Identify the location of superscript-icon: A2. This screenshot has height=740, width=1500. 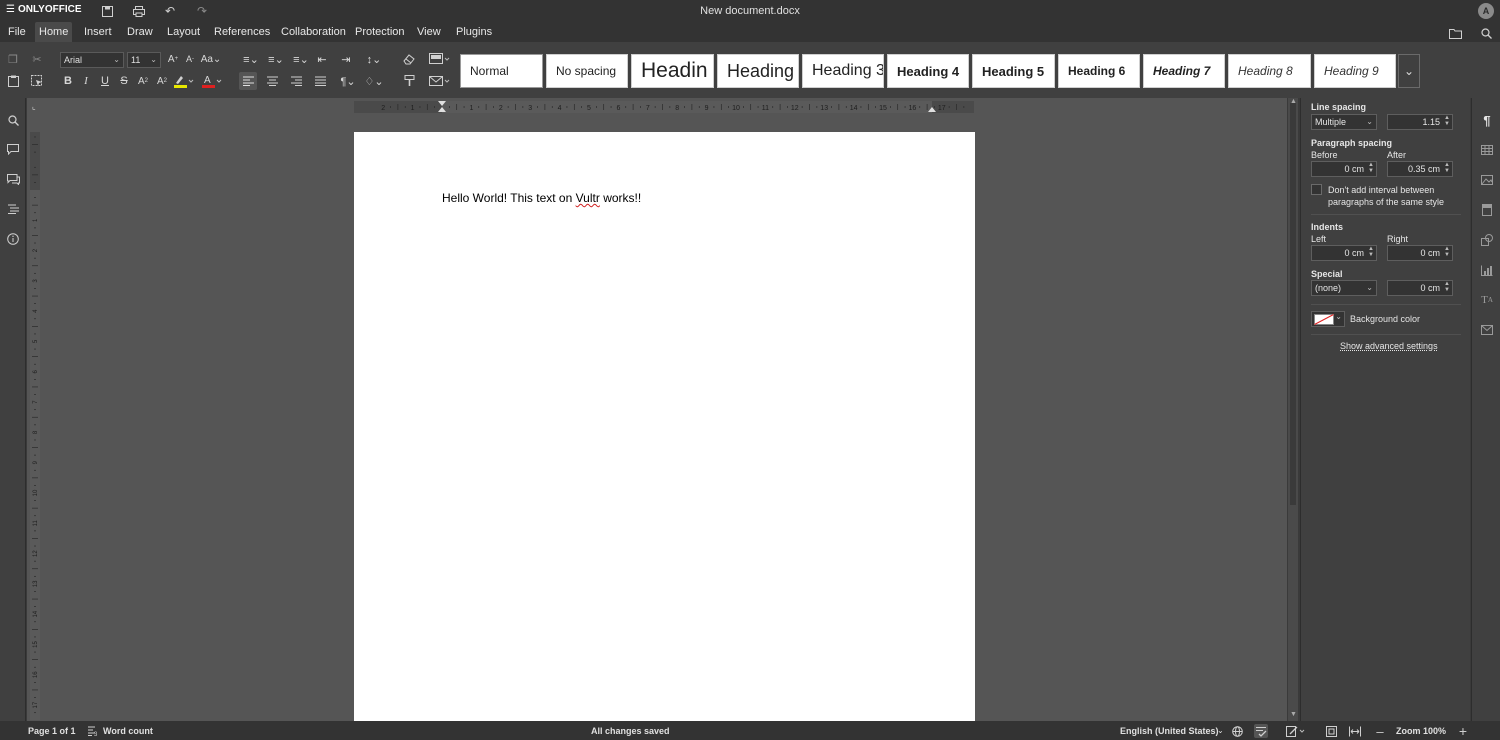
(143, 81).